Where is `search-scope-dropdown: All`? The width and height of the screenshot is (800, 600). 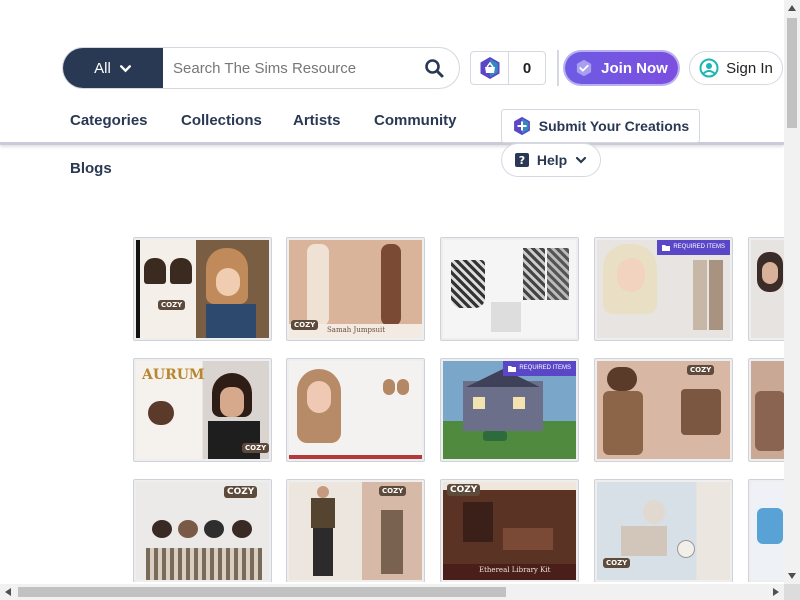 search-scope-dropdown: All is located at coordinates (113, 68).